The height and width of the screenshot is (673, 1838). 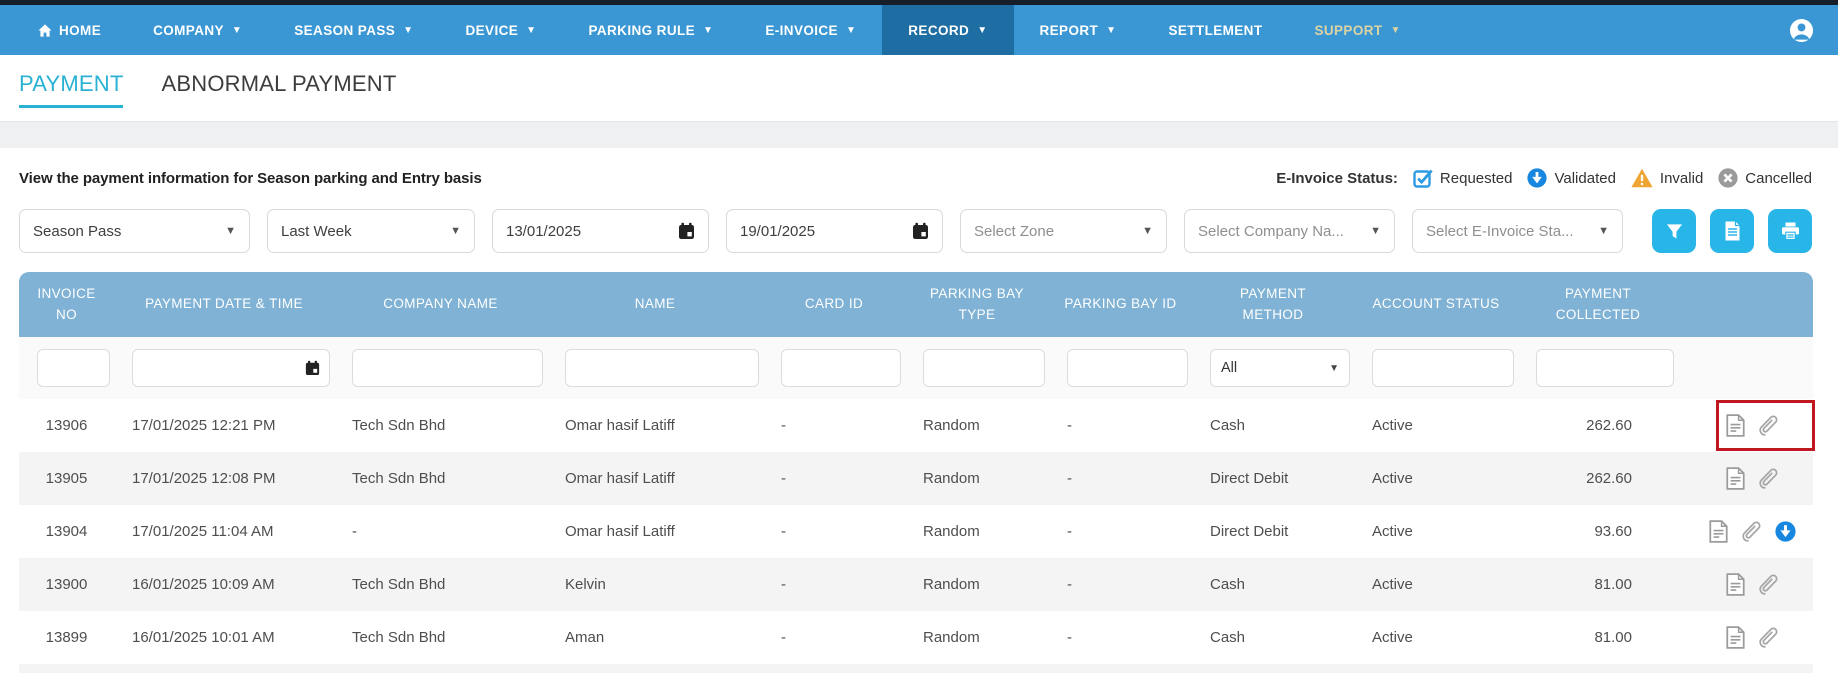 I want to click on invoice-no-filter-input, so click(x=73, y=368).